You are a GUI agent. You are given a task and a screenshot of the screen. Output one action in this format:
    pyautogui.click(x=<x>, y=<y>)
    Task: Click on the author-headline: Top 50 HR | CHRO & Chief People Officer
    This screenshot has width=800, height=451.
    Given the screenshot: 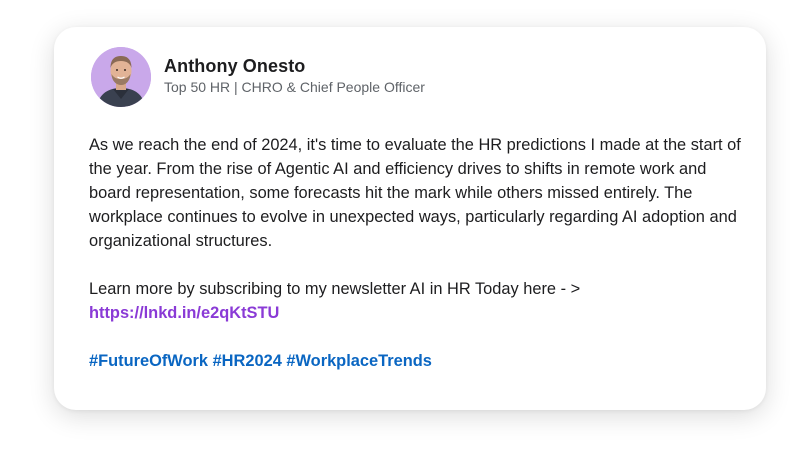 What is the action you would take?
    pyautogui.click(x=294, y=86)
    